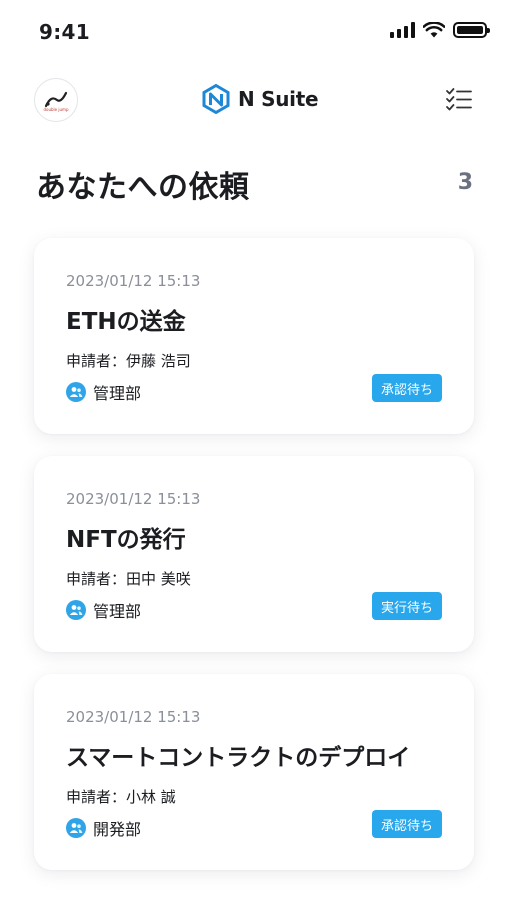 Image resolution: width=507 pixels, height=900 pixels. I want to click on section-title: あなたへの依頼, so click(143, 187).